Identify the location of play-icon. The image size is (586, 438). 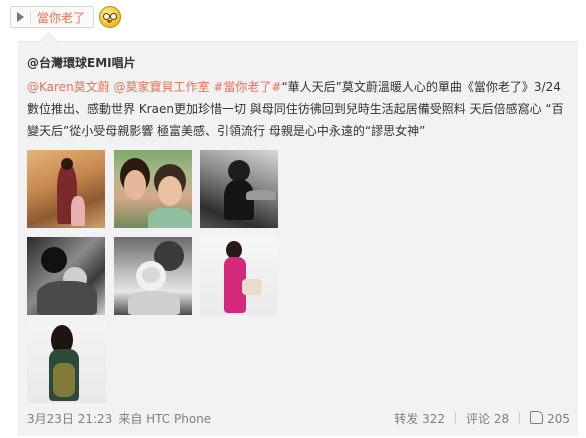
(20, 17).